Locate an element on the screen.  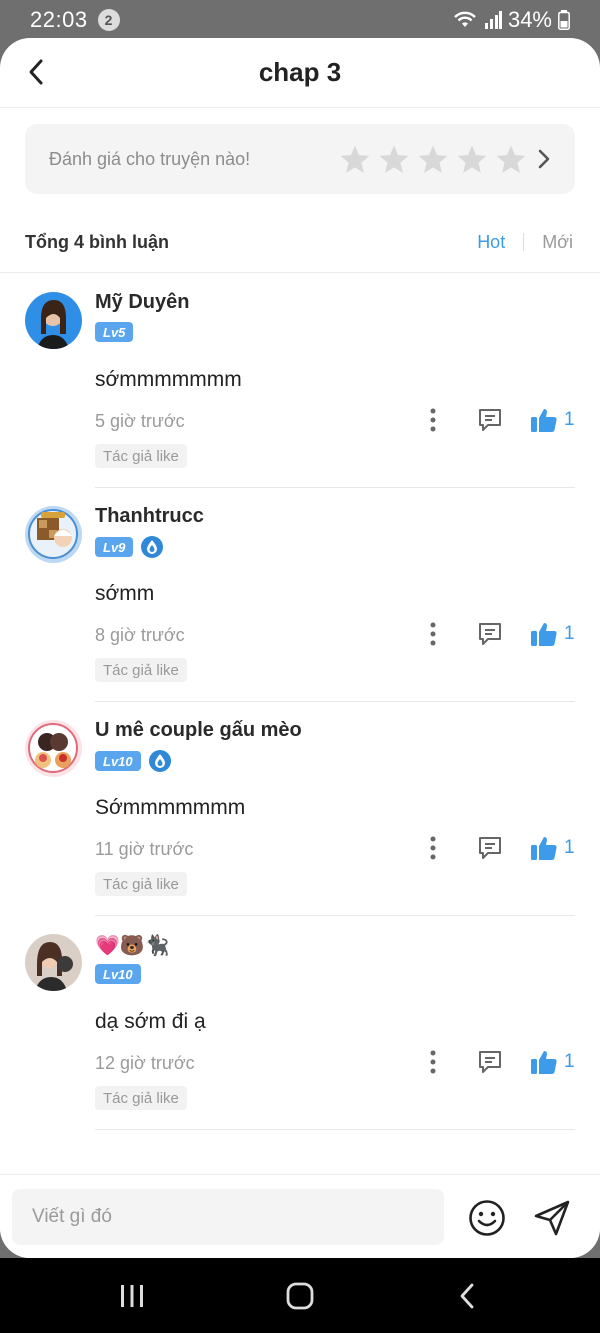
level-badge: Lv5 is located at coordinates (114, 332).